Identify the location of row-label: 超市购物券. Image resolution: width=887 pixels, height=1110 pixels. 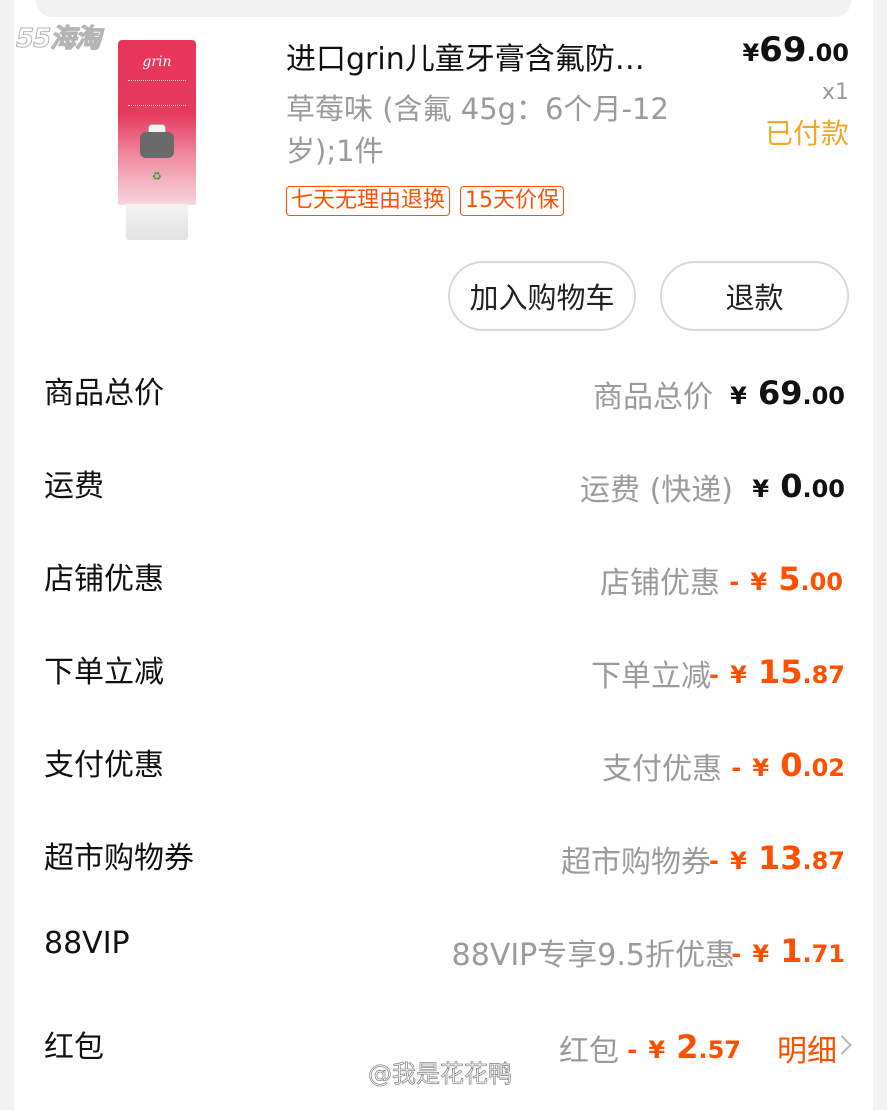
(119, 858).